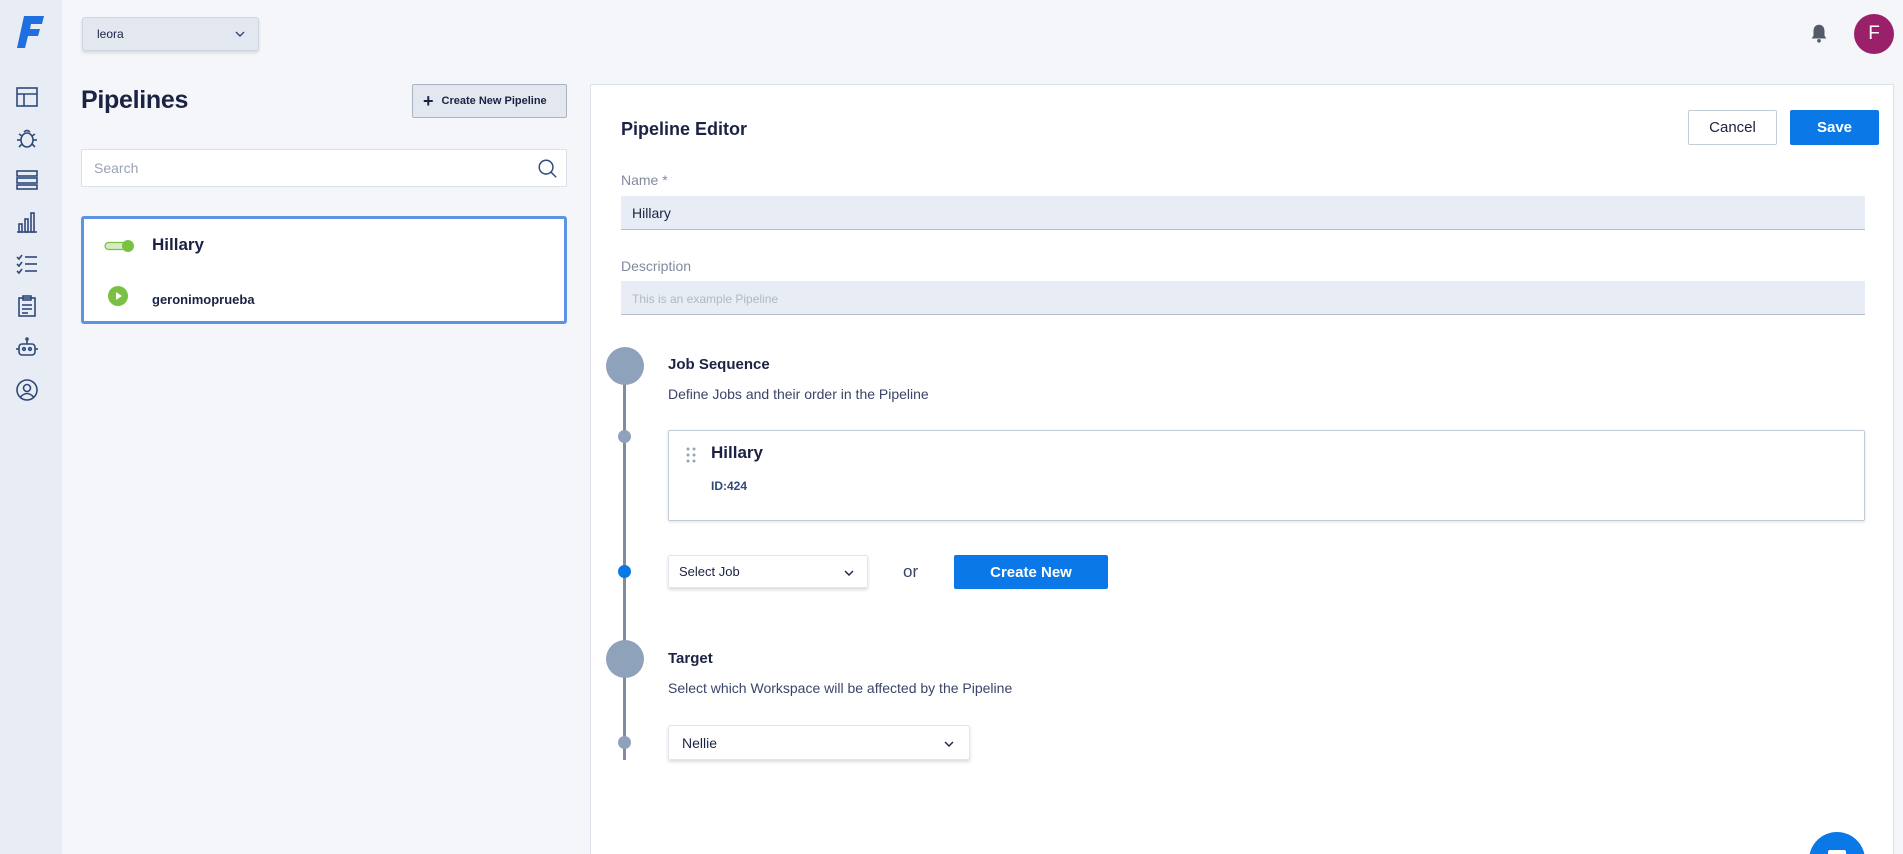 Image resolution: width=1903 pixels, height=854 pixels. Describe the element at coordinates (690, 658) in the screenshot. I see `target-title: Target` at that location.